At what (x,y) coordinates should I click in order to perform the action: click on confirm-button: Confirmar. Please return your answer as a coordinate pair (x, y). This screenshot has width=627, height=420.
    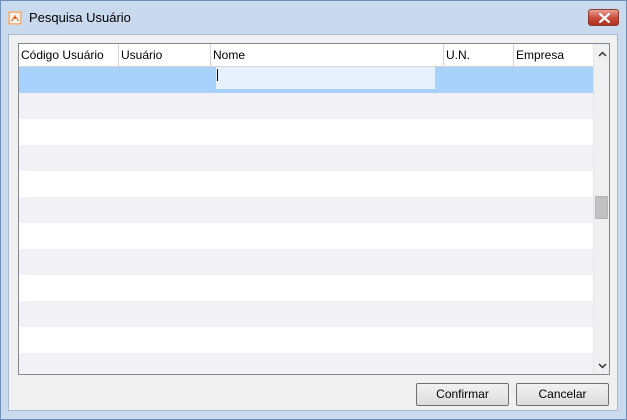
    Looking at the image, I should click on (462, 394).